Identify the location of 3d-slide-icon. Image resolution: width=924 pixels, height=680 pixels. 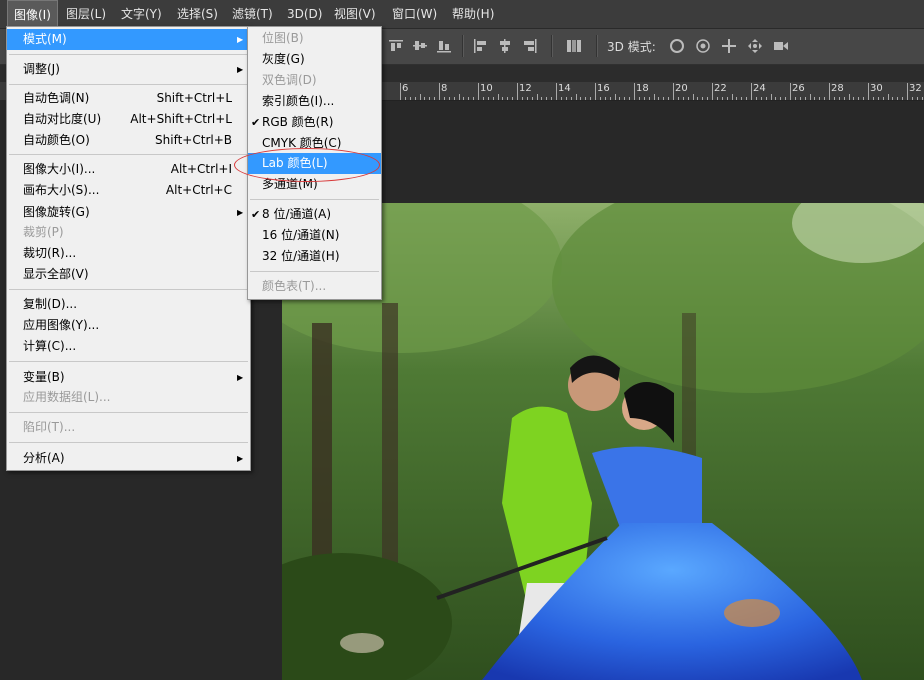
(755, 46).